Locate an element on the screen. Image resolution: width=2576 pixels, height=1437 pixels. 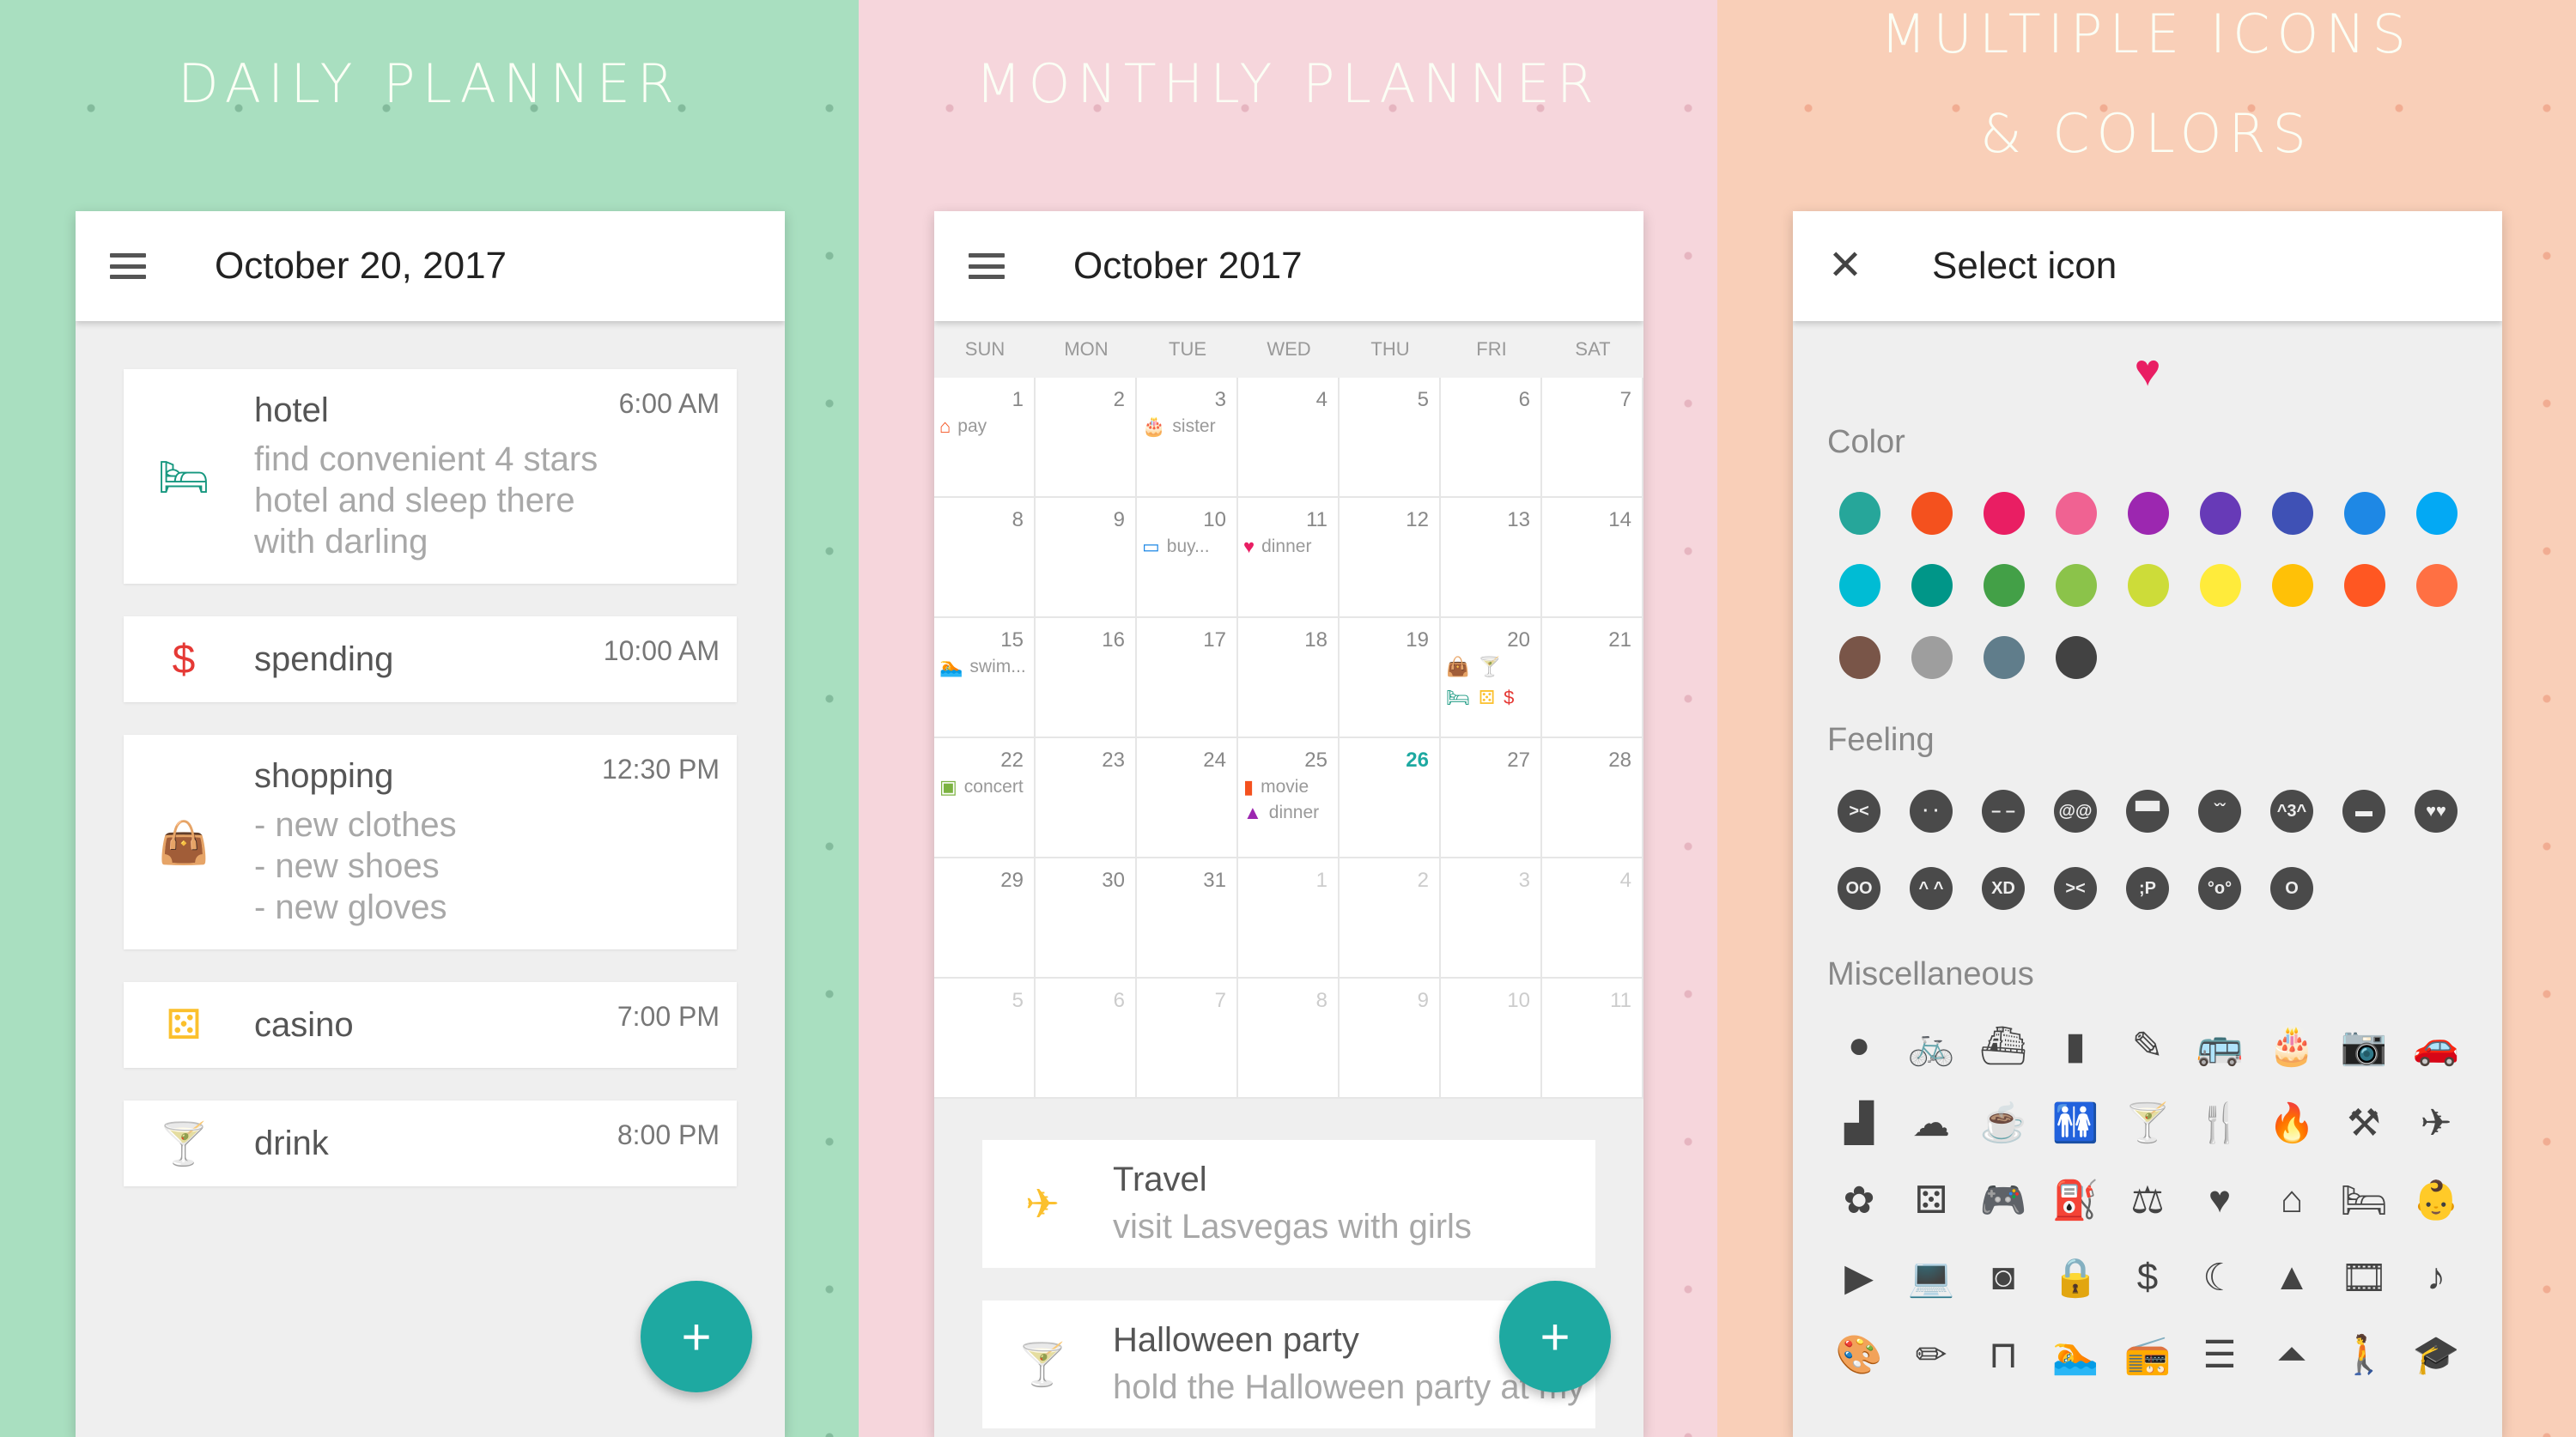
angry-face-icon: >< is located at coordinates (1859, 812).